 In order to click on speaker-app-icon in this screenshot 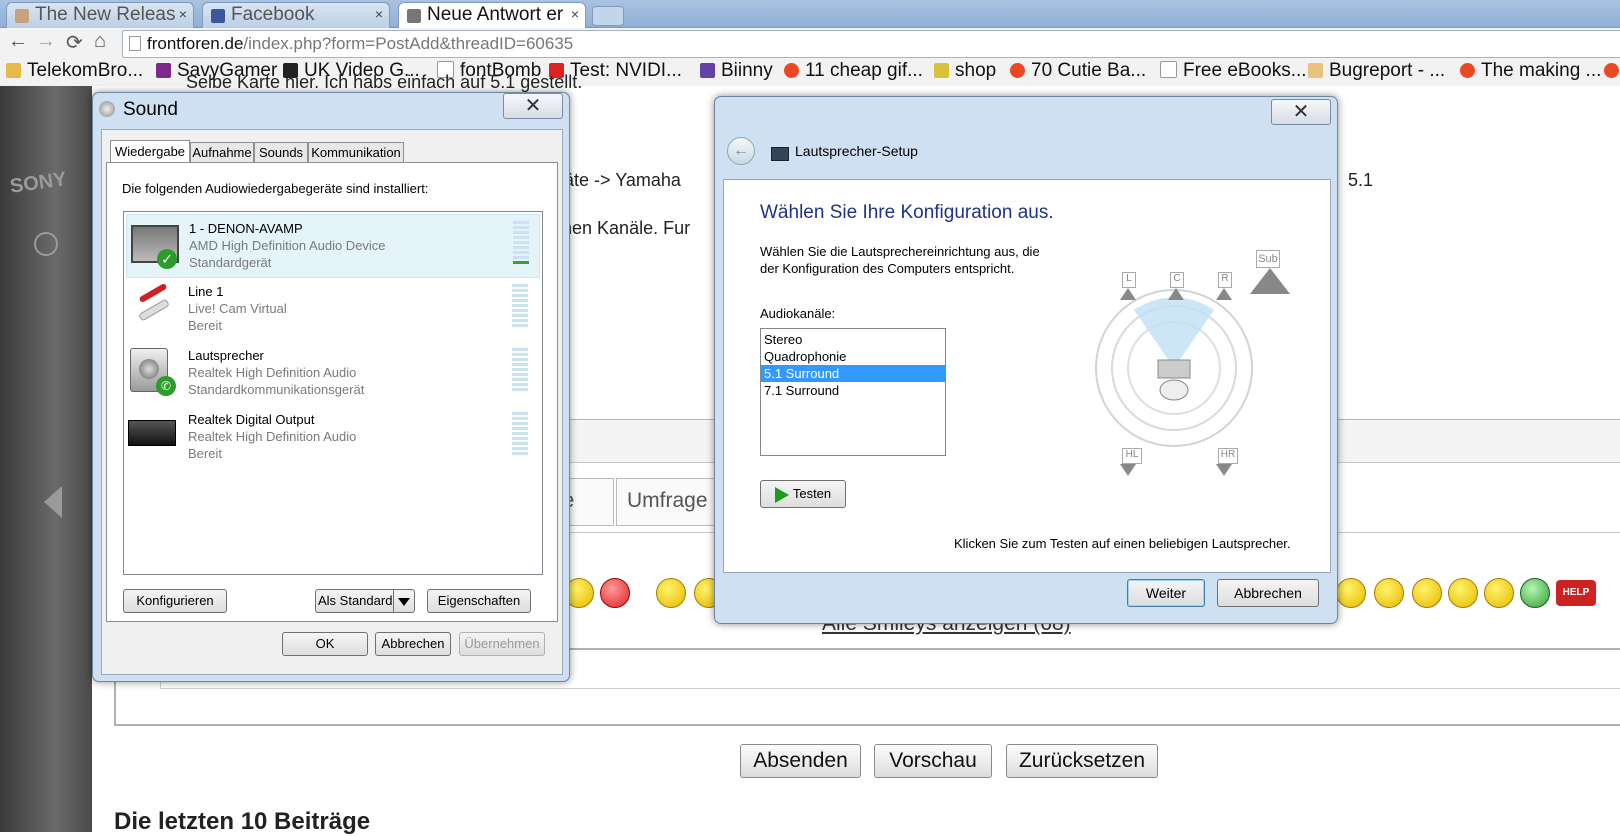, I will do `click(107, 109)`.